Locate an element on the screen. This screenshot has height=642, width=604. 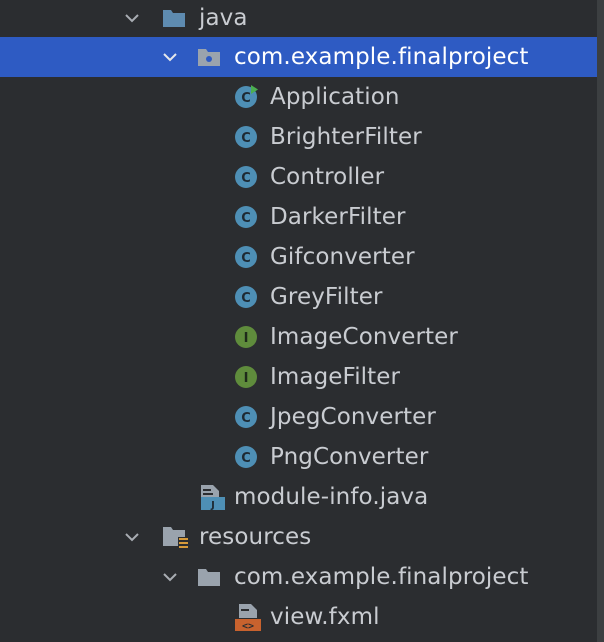
tree-item-controller: C Controller is located at coordinates (298, 177).